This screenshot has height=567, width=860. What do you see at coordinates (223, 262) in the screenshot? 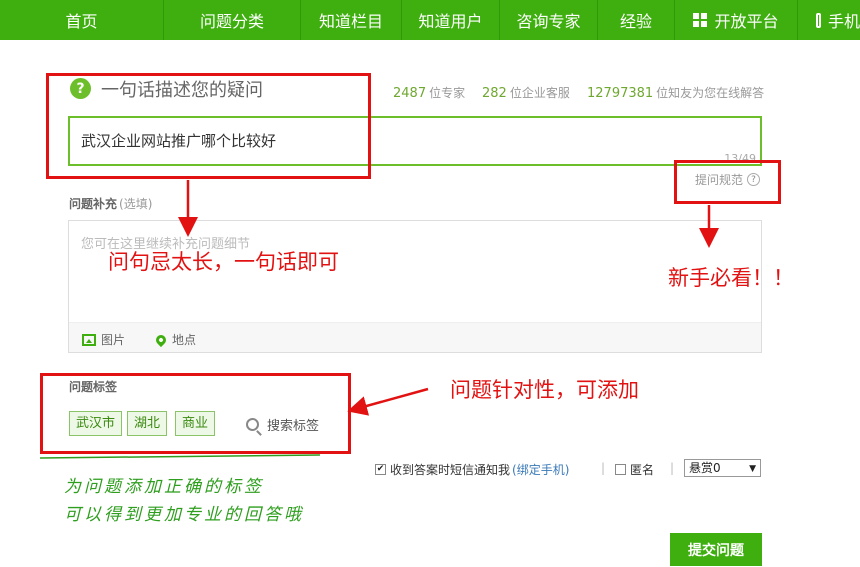
I see `annotation-too-long: 问句忌太长，一句话即可` at bounding box center [223, 262].